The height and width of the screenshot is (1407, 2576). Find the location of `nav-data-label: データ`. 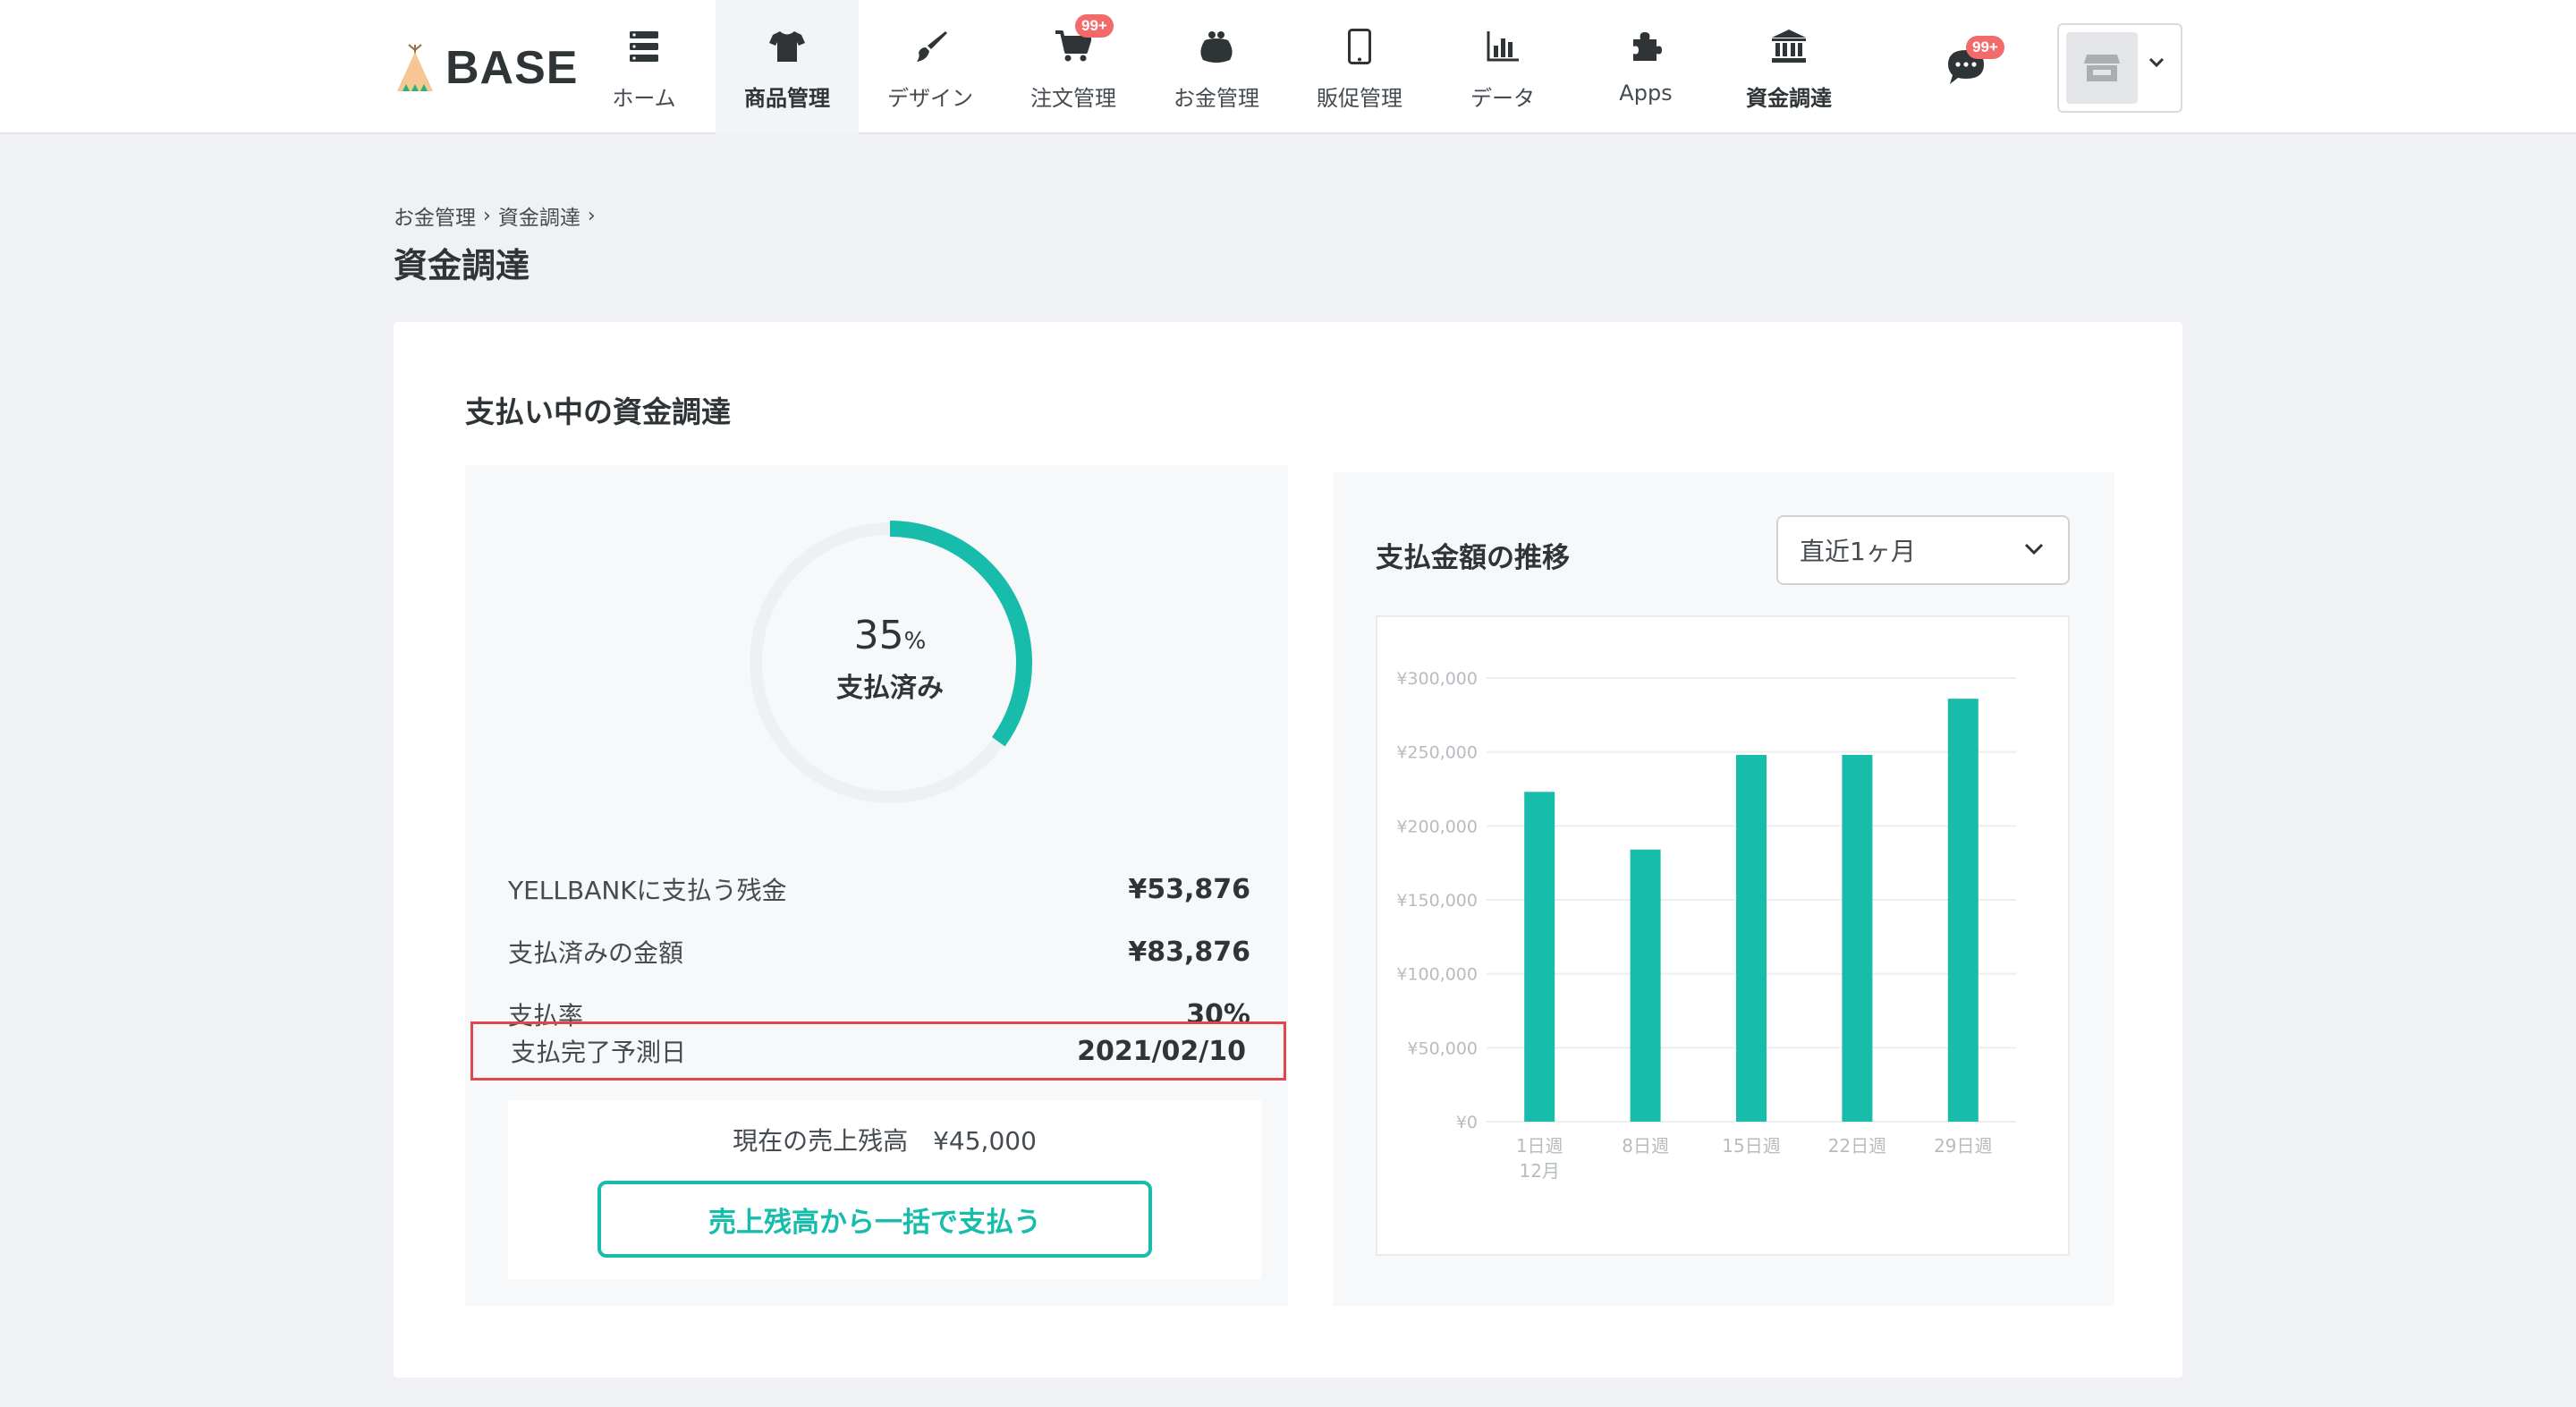

nav-data-label: データ is located at coordinates (1502, 98).